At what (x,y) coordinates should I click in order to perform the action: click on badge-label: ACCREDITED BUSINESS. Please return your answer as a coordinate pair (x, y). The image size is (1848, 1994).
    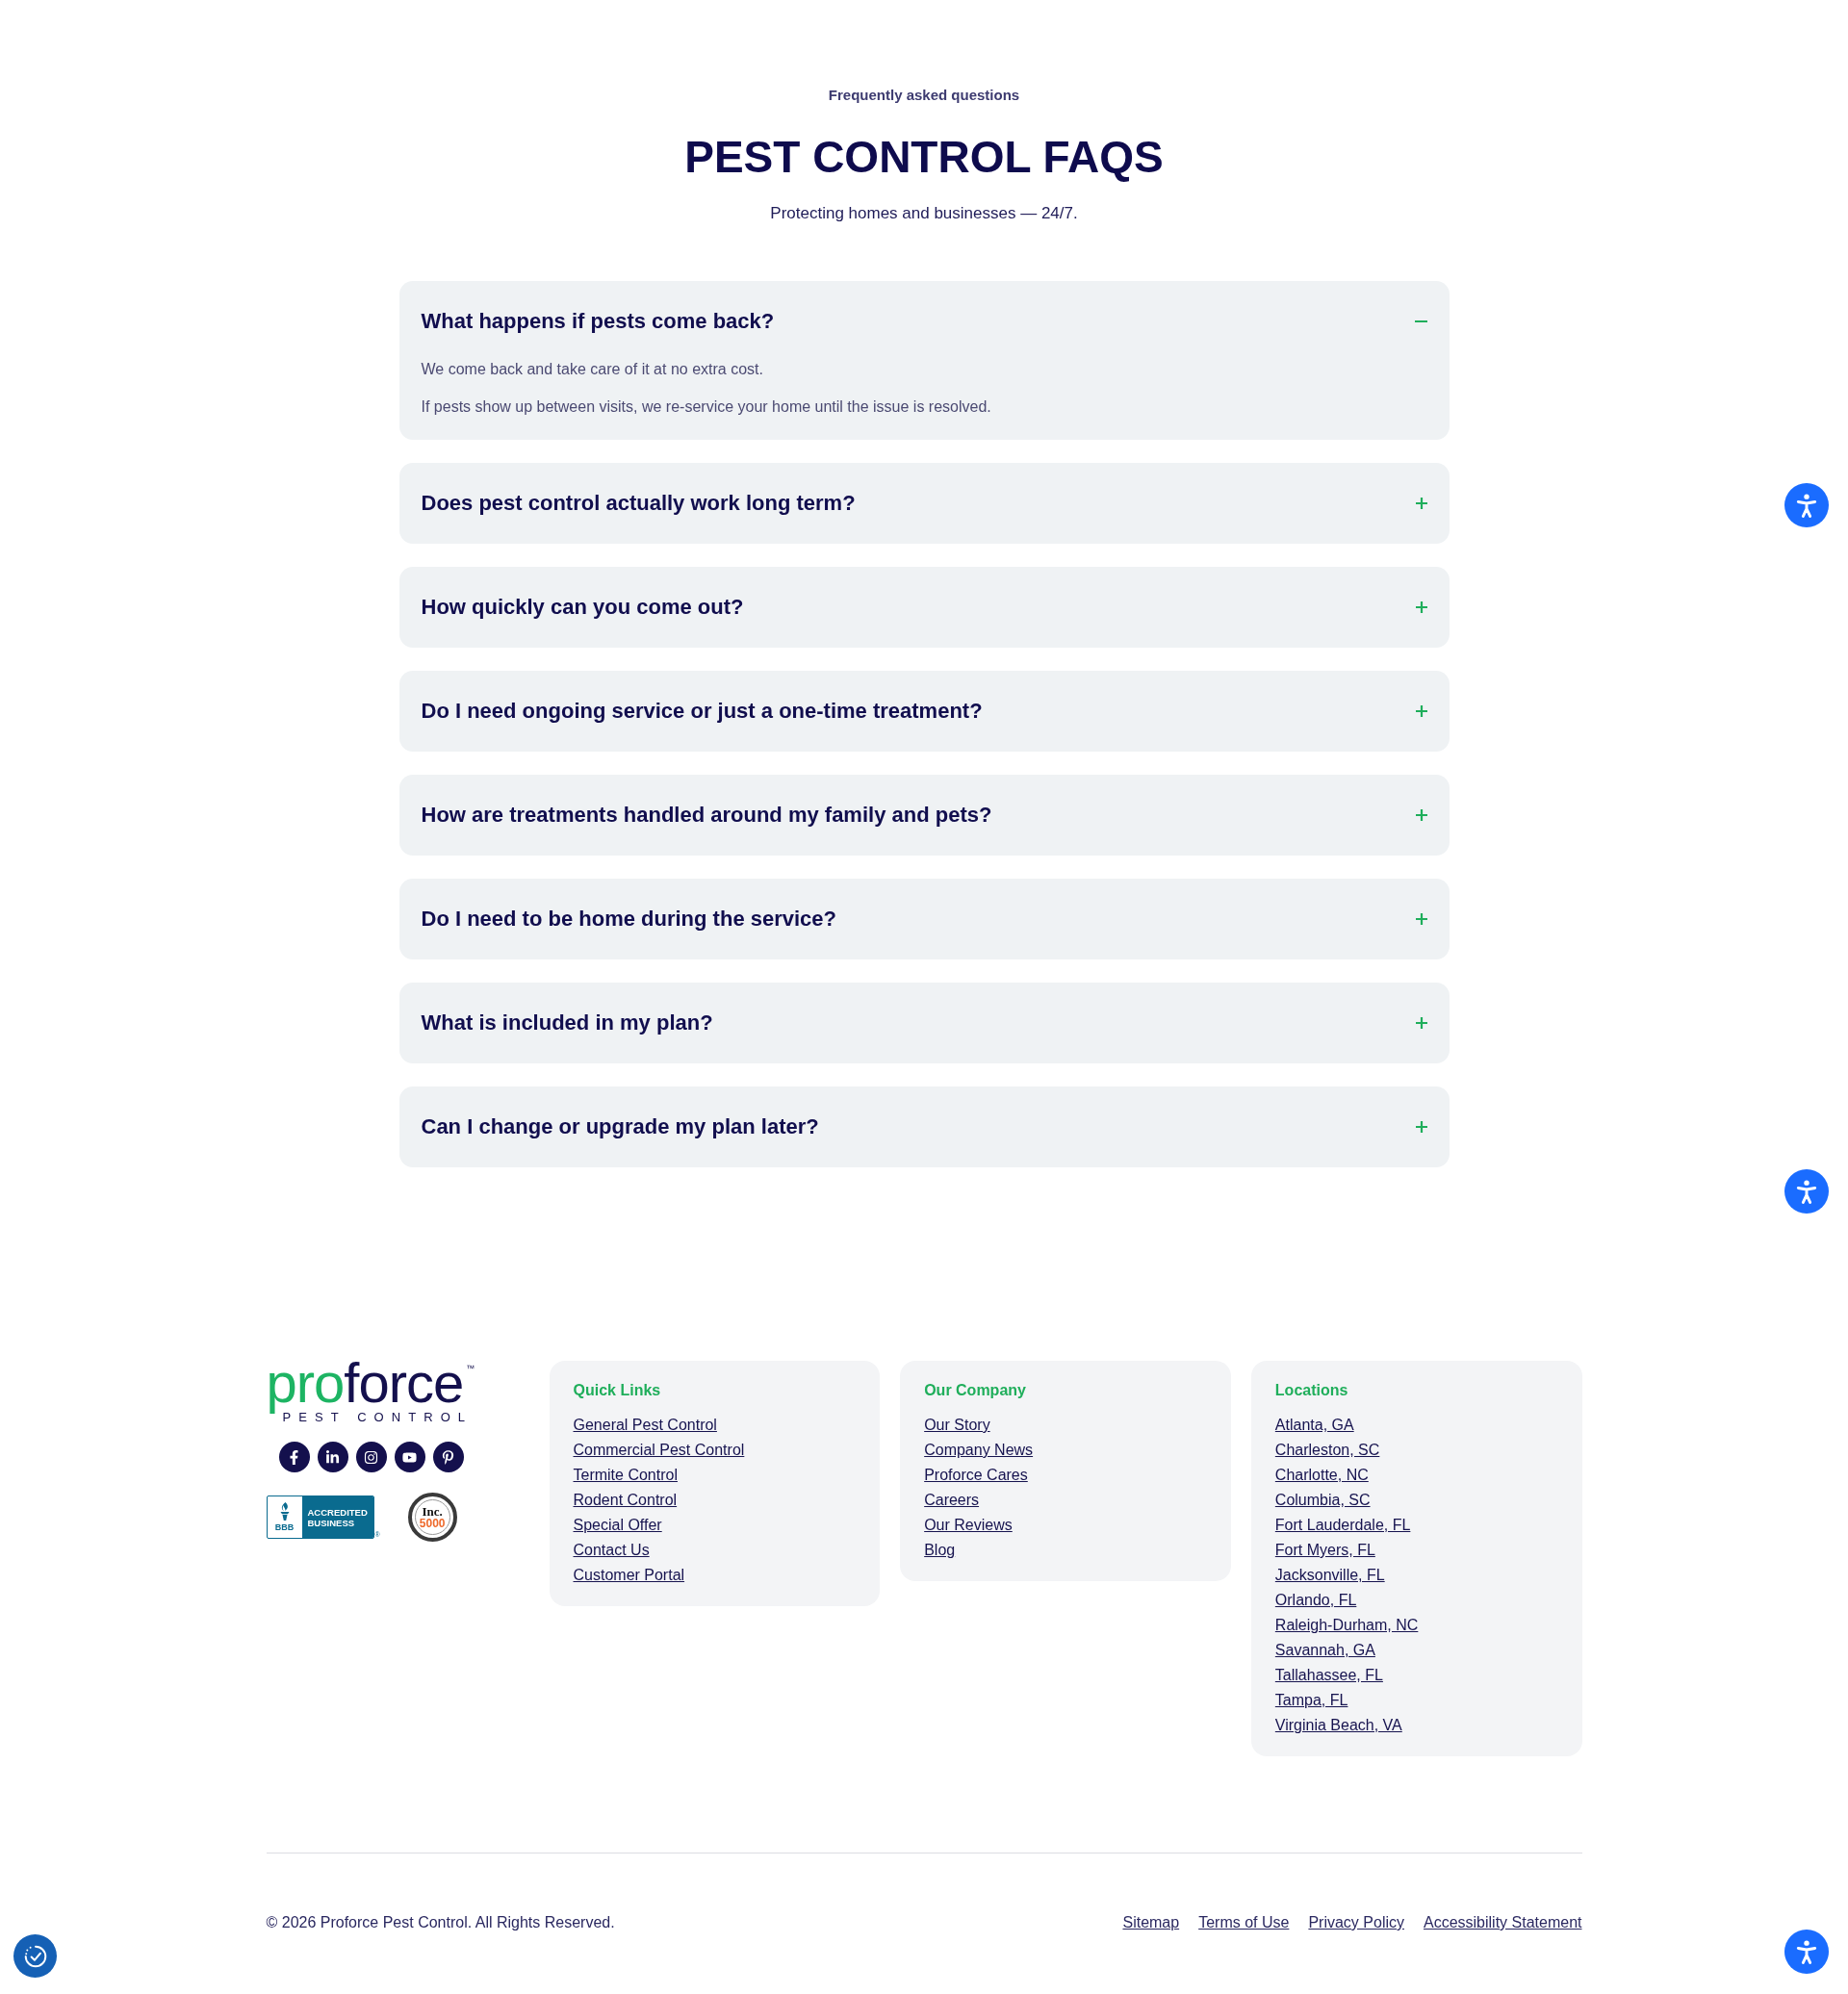
    Looking at the image, I should click on (337, 1517).